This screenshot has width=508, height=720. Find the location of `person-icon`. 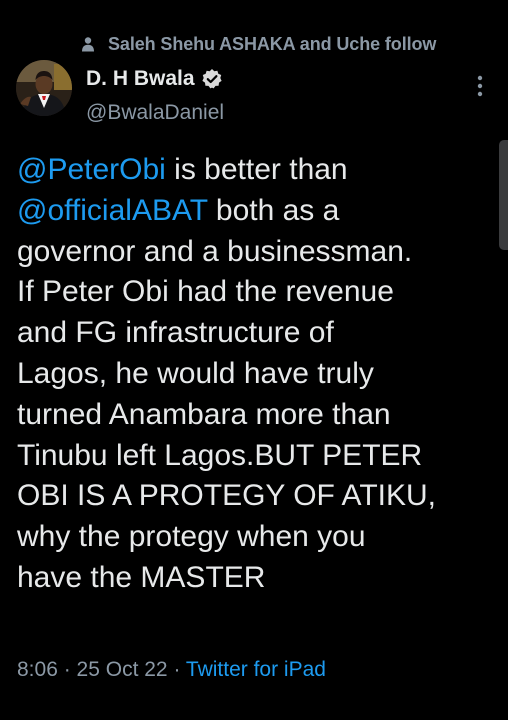

person-icon is located at coordinates (88, 44).